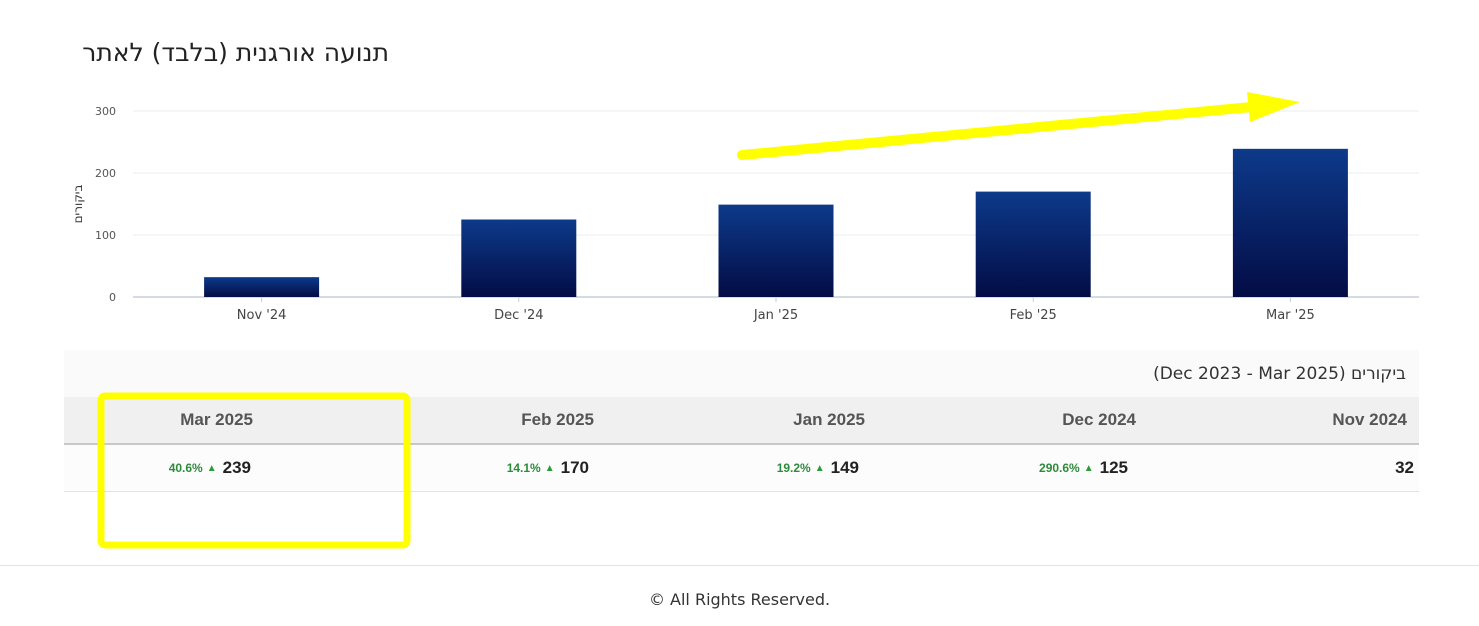 This screenshot has width=1479, height=626. I want to click on value: 32, so click(1404, 467).